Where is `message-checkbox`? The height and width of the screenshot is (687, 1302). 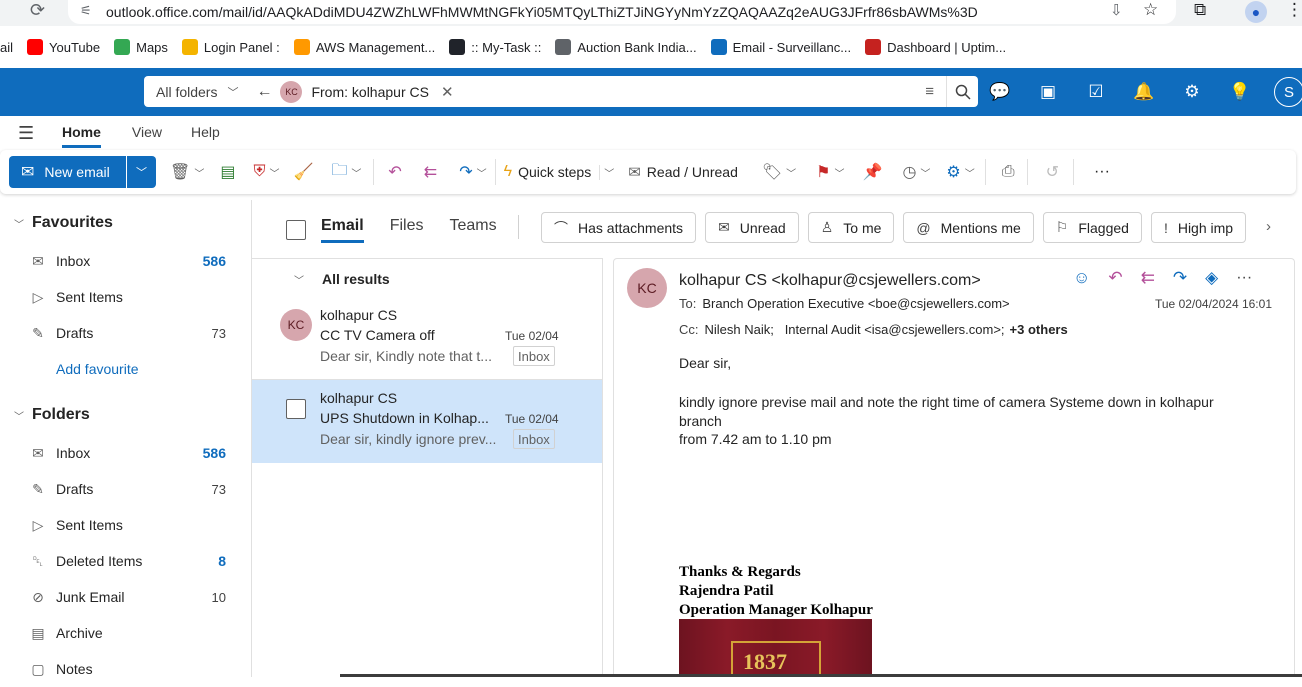
message-checkbox is located at coordinates (296, 409).